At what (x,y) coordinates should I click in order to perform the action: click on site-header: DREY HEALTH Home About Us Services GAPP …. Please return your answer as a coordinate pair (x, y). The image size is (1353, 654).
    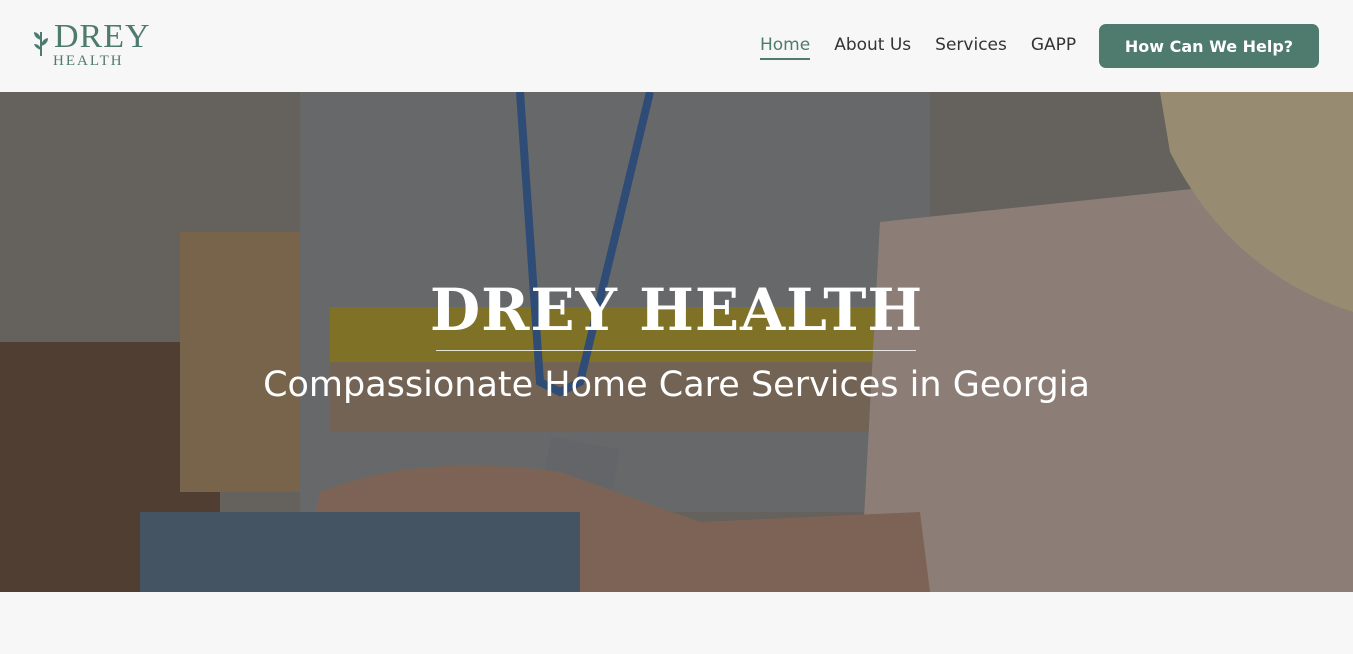
    Looking at the image, I should click on (676, 46).